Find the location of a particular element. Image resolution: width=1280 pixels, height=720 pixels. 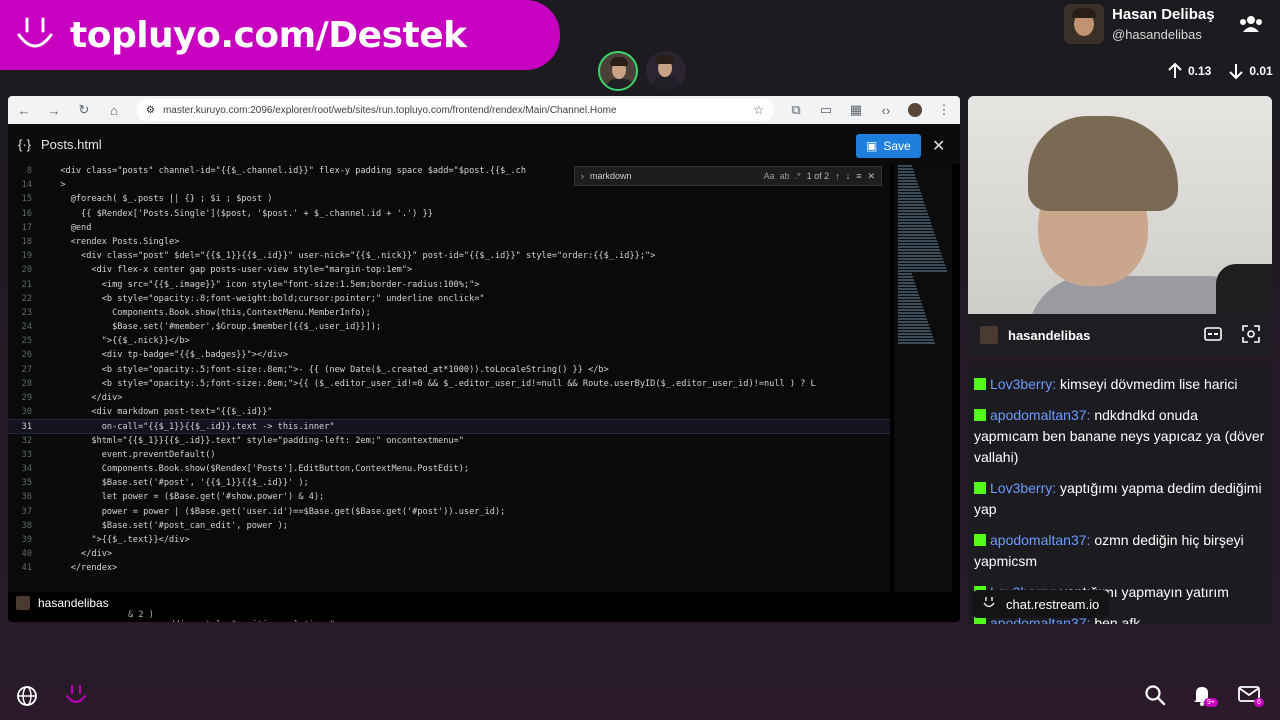

profile: Hasan Delibaş @hasandelibas is located at coordinates (1139, 24).